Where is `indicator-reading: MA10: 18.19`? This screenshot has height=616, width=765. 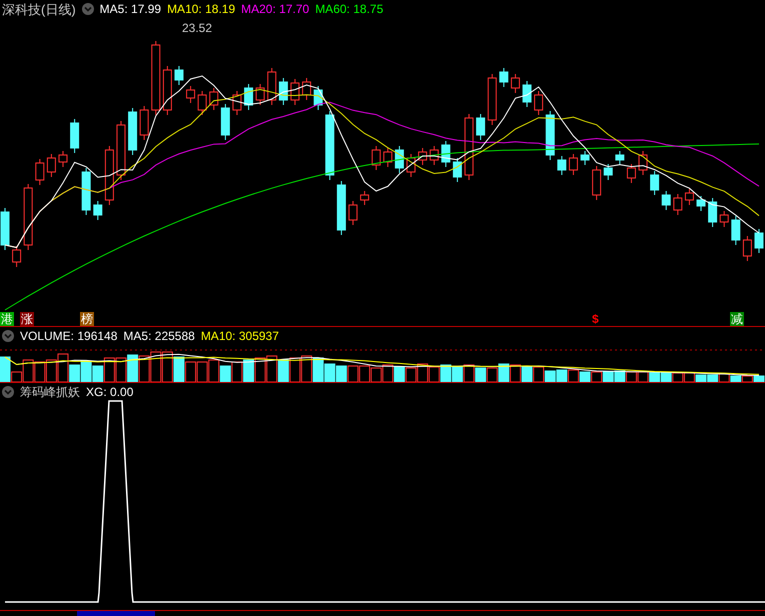
indicator-reading: MA10: 18.19 is located at coordinates (201, 9).